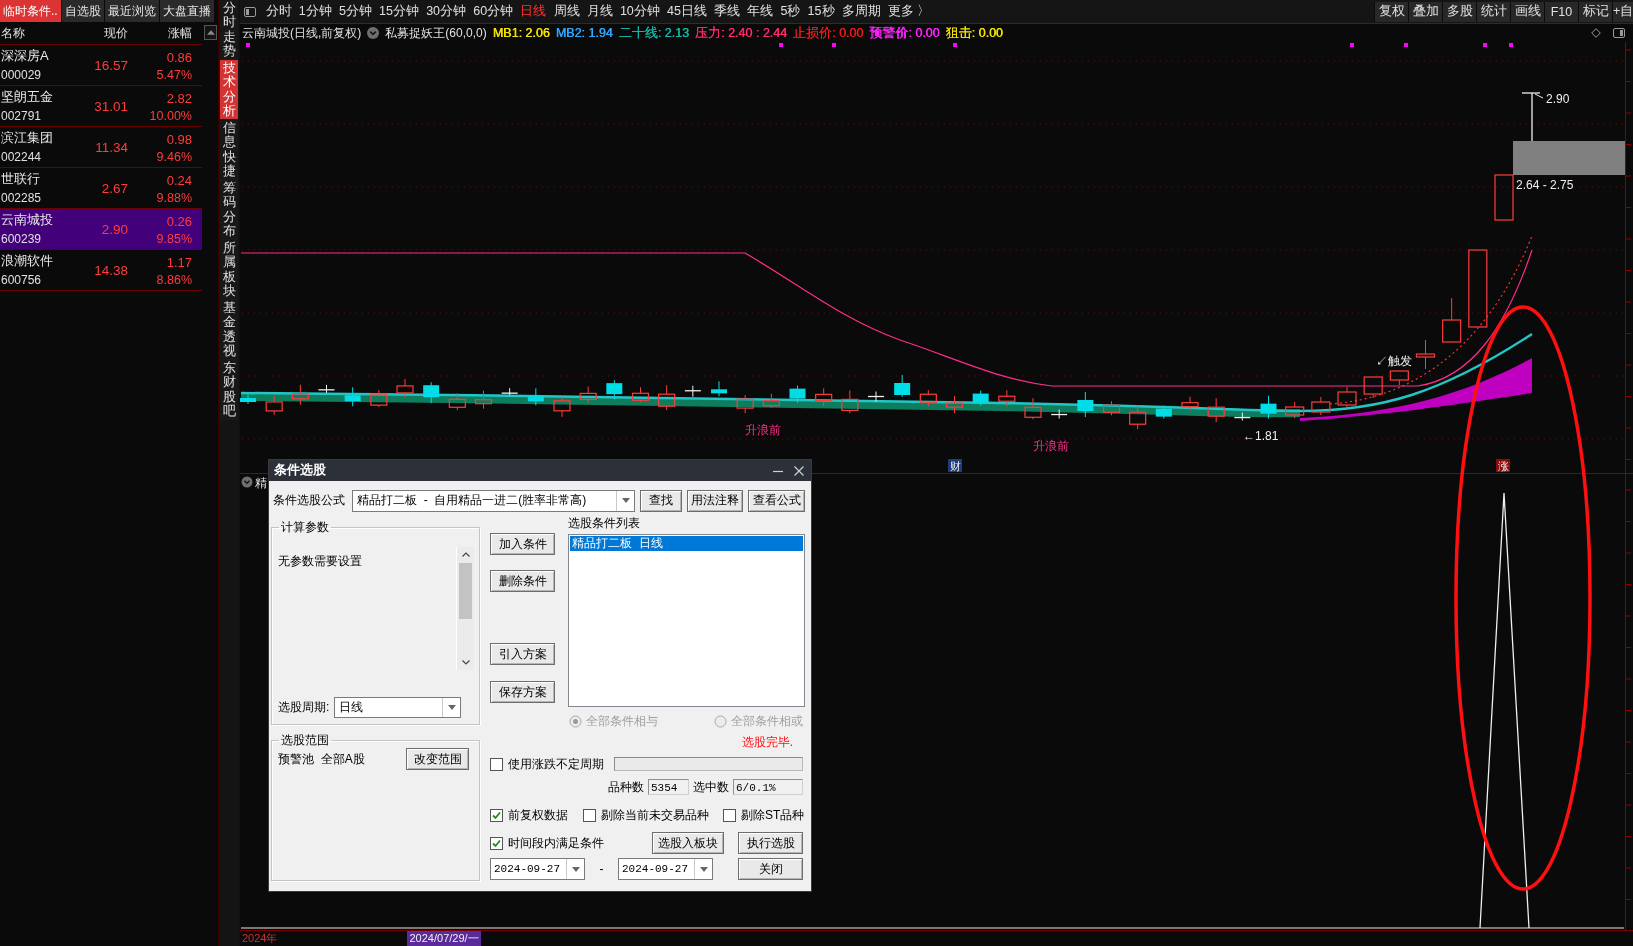 The width and height of the screenshot is (1633, 946). What do you see at coordinates (465, 591) in the screenshot?
I see `scrollbar-thumb` at bounding box center [465, 591].